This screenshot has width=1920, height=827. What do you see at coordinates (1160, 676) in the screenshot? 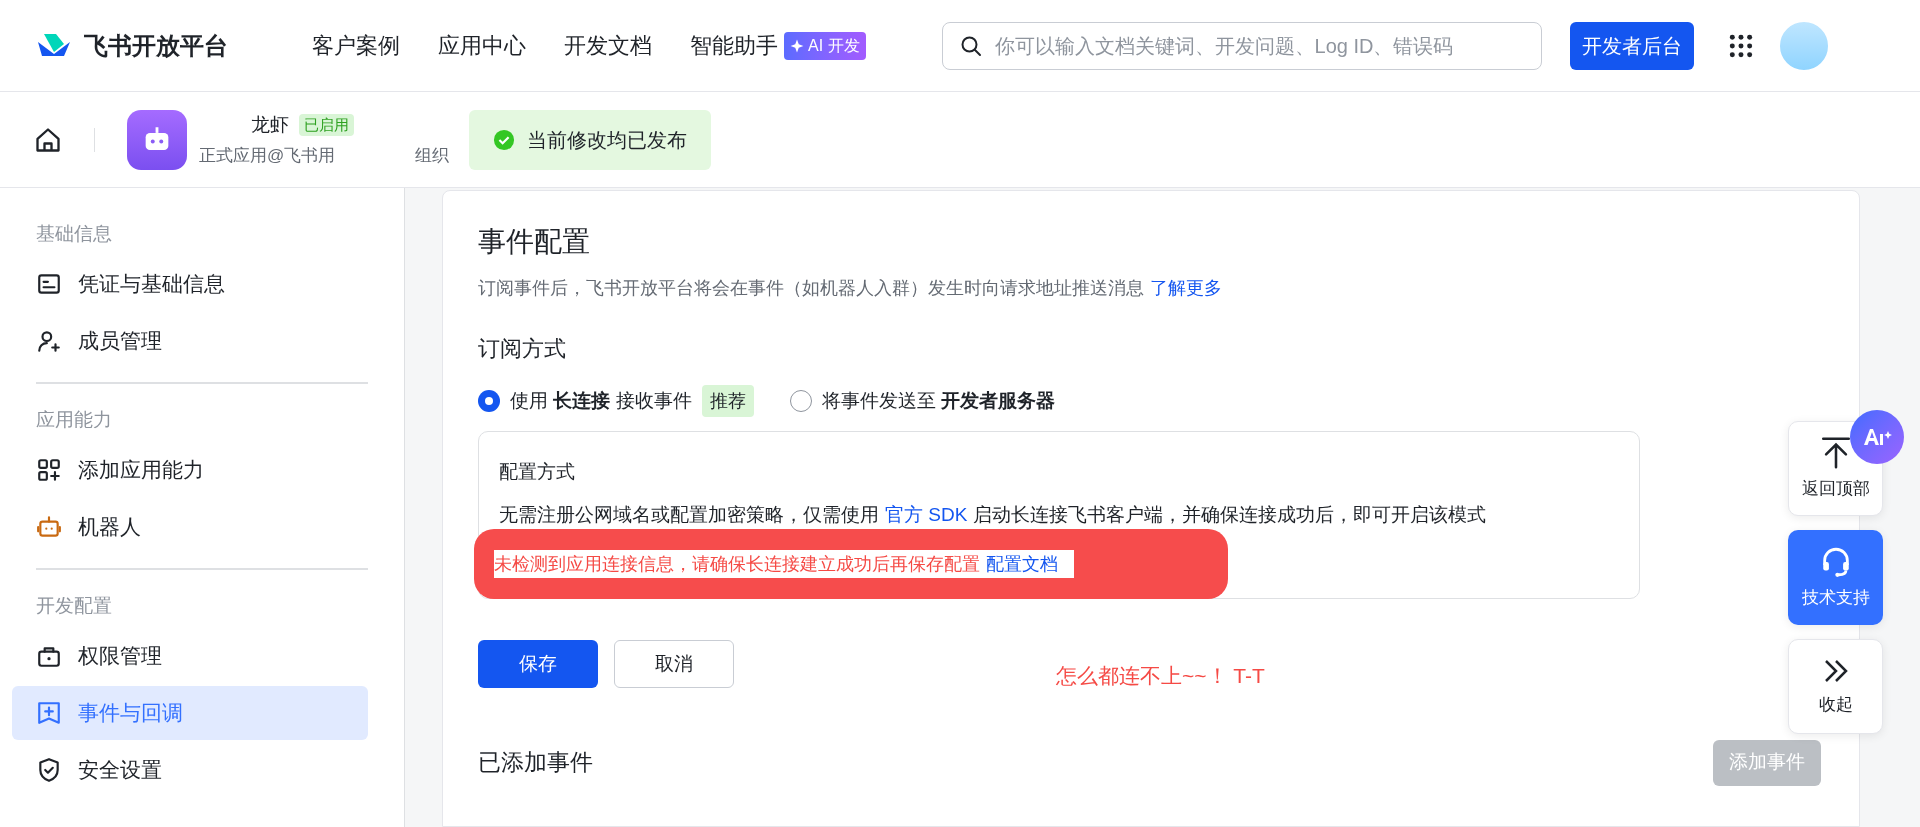
I see `annotation-text: 怎么都连不上~~！ T-T` at bounding box center [1160, 676].